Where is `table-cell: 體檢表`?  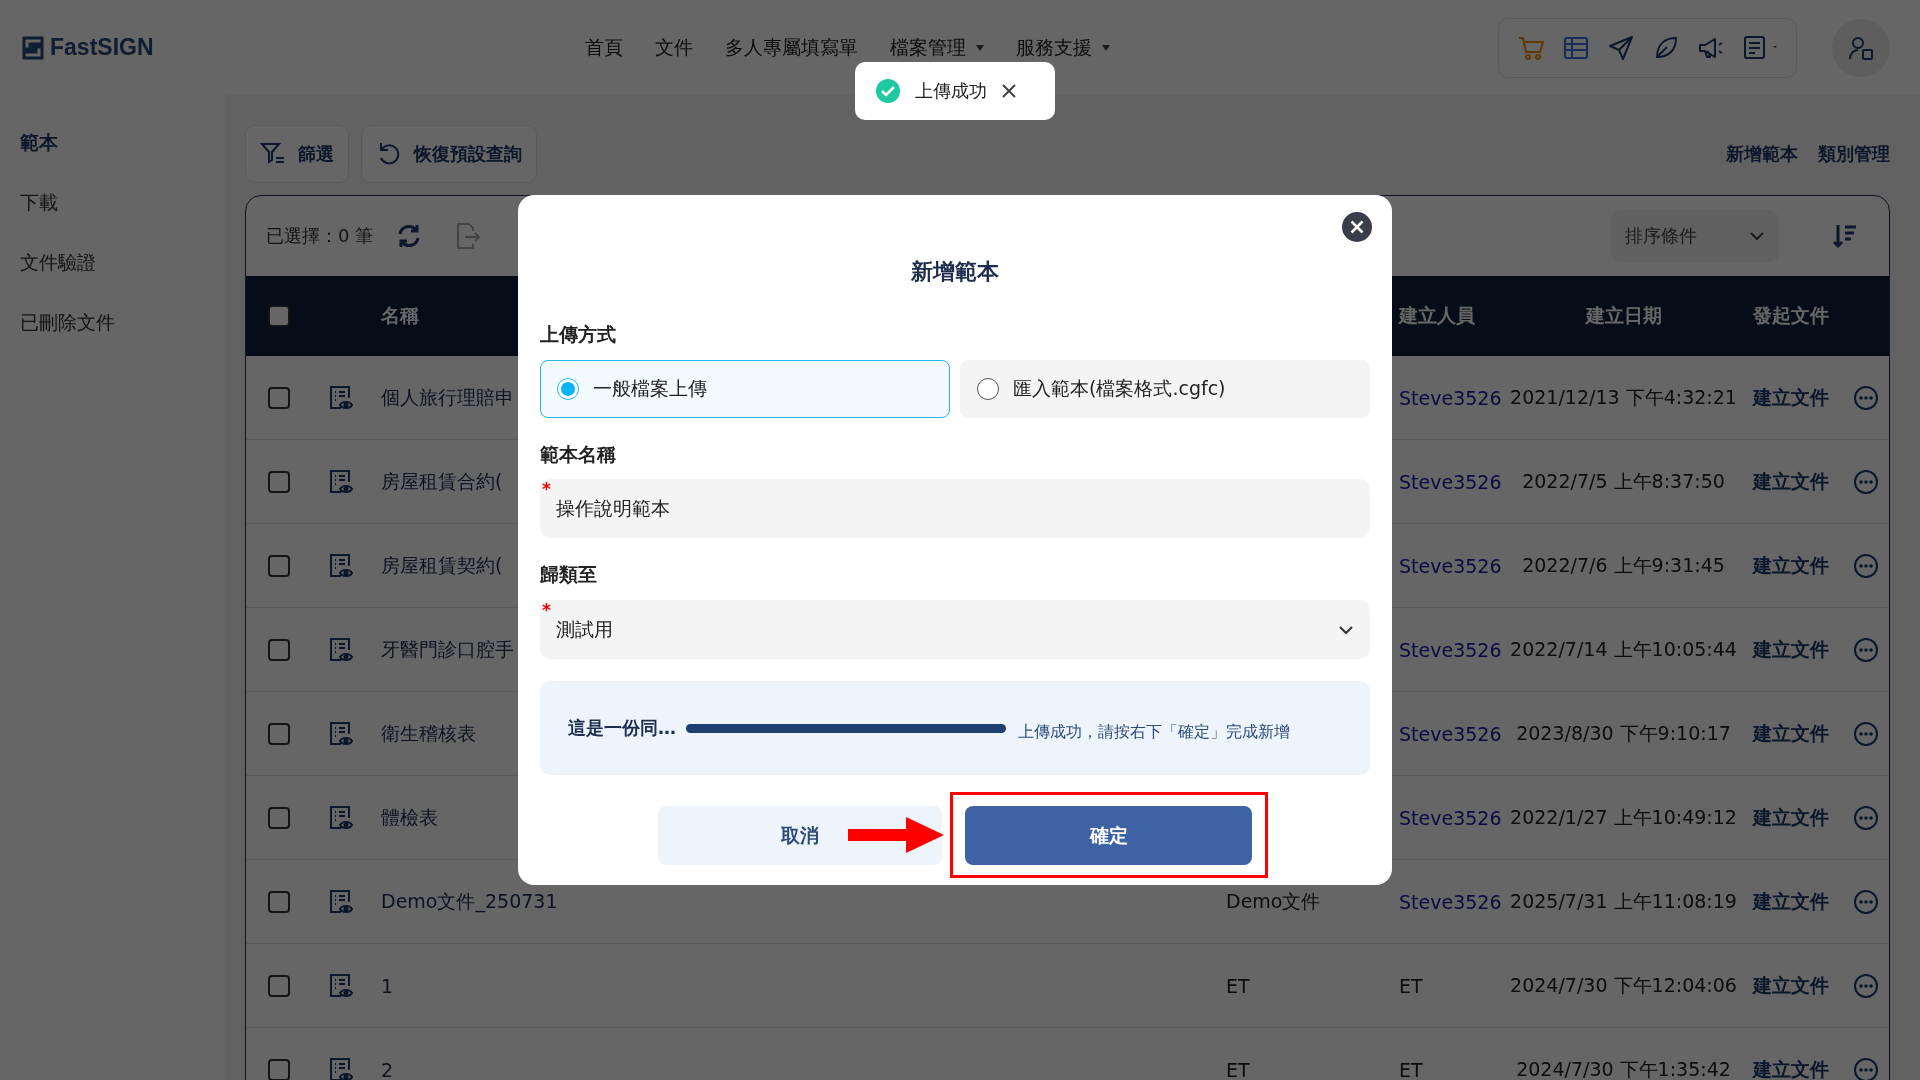
table-cell: 體檢表 is located at coordinates (409, 816).